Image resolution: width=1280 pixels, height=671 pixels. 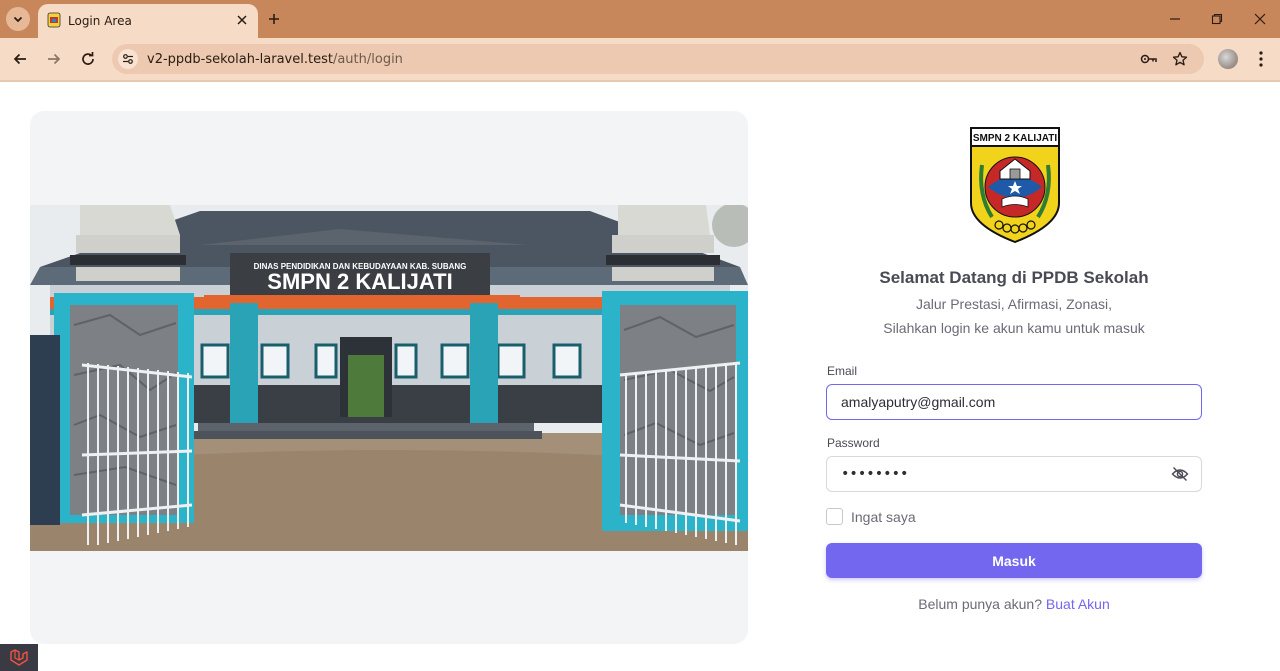 I want to click on email-label: Email, so click(x=842, y=371).